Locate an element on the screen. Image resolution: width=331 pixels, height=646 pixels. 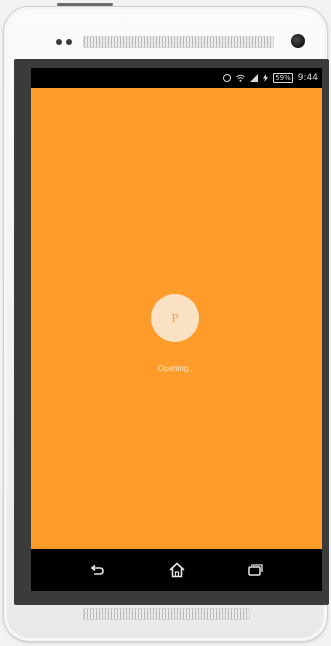
signal-icon is located at coordinates (254, 78).